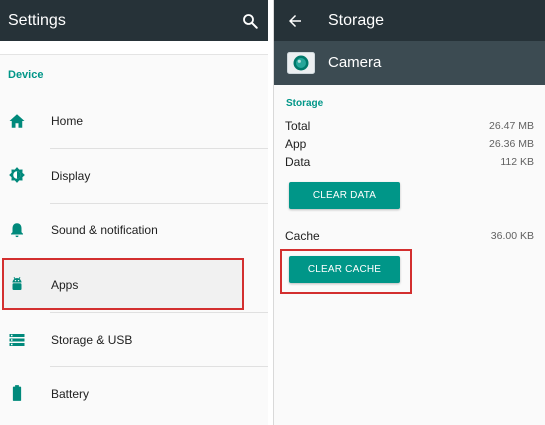  What do you see at coordinates (134, 48) in the screenshot?
I see `top-divider` at bounding box center [134, 48].